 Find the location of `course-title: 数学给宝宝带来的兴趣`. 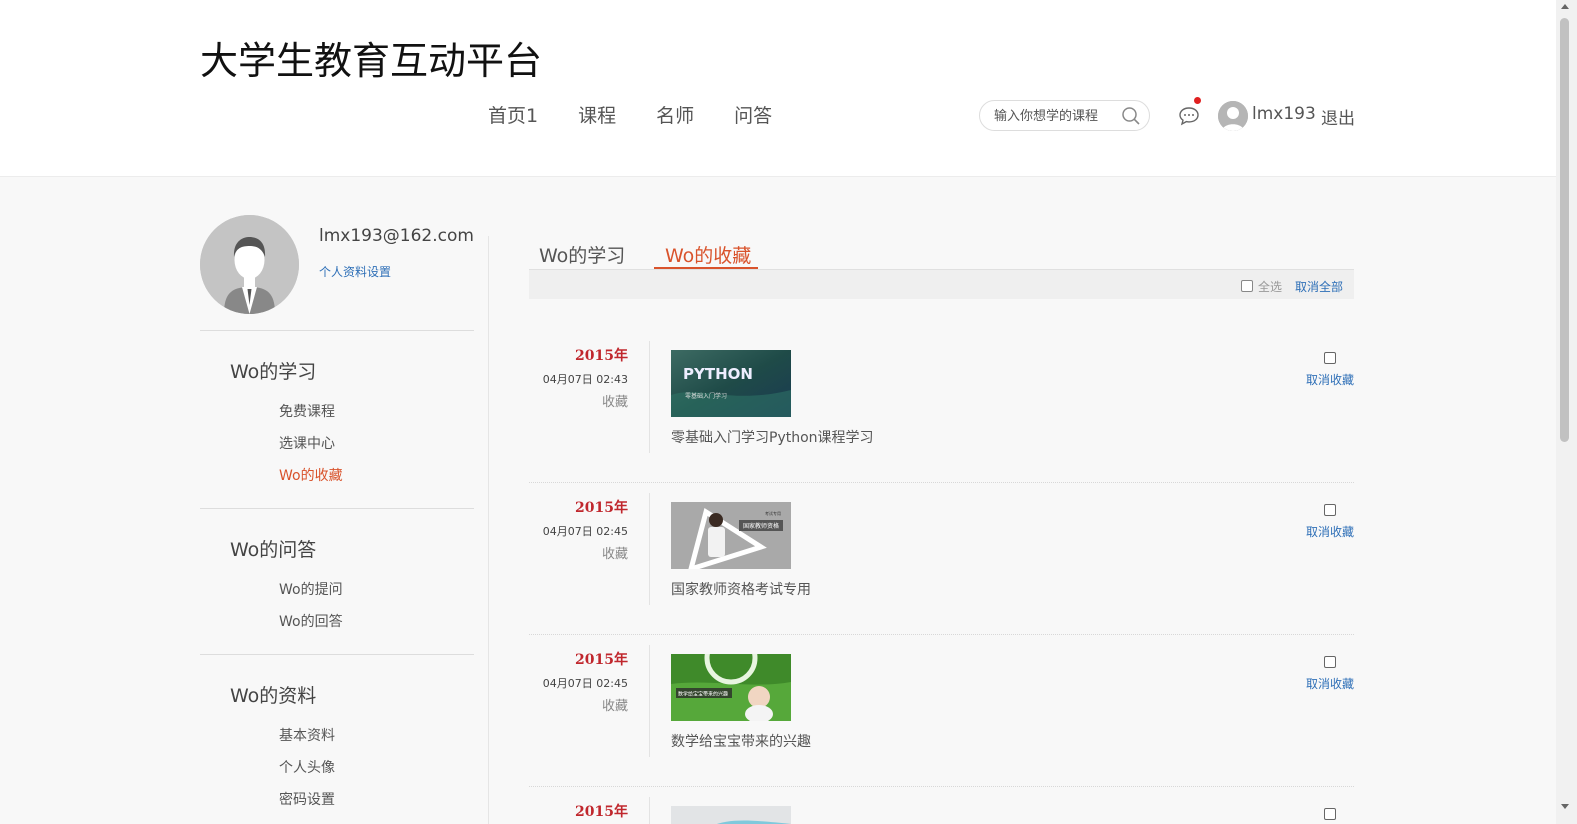

course-title: 数学给宝宝带来的兴趣 is located at coordinates (741, 741).